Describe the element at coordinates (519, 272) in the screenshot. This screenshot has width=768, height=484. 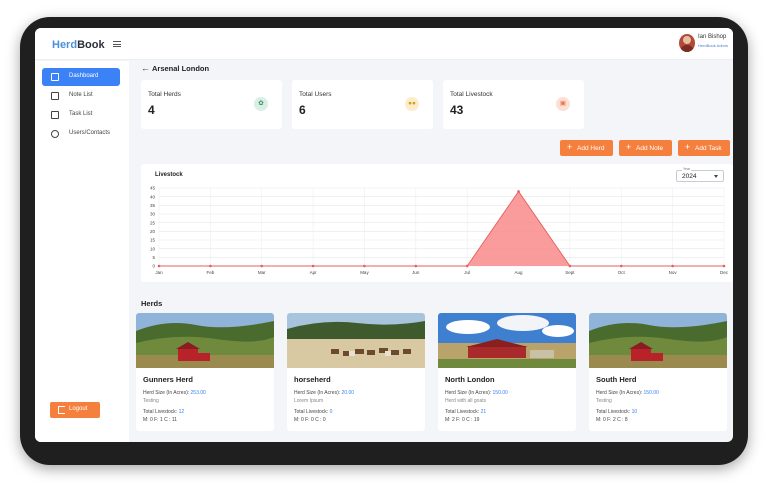
I see `x-tick-label: Aug` at that location.